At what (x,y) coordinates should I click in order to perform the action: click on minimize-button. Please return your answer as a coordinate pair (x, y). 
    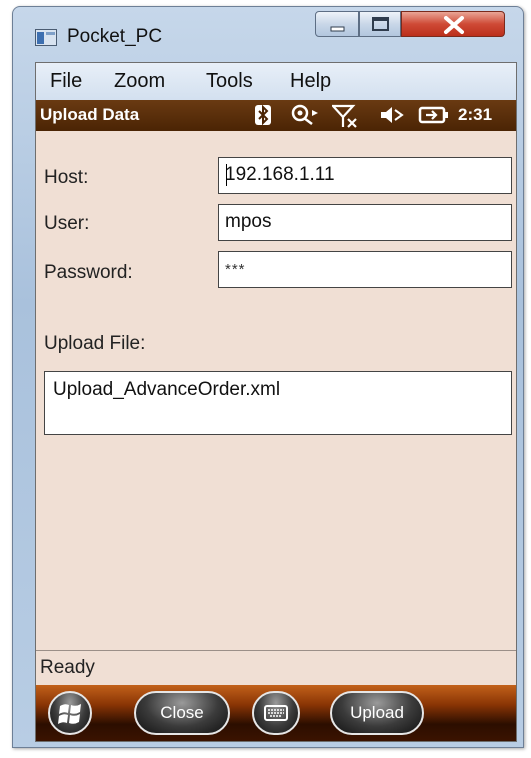
    Looking at the image, I should click on (337, 24).